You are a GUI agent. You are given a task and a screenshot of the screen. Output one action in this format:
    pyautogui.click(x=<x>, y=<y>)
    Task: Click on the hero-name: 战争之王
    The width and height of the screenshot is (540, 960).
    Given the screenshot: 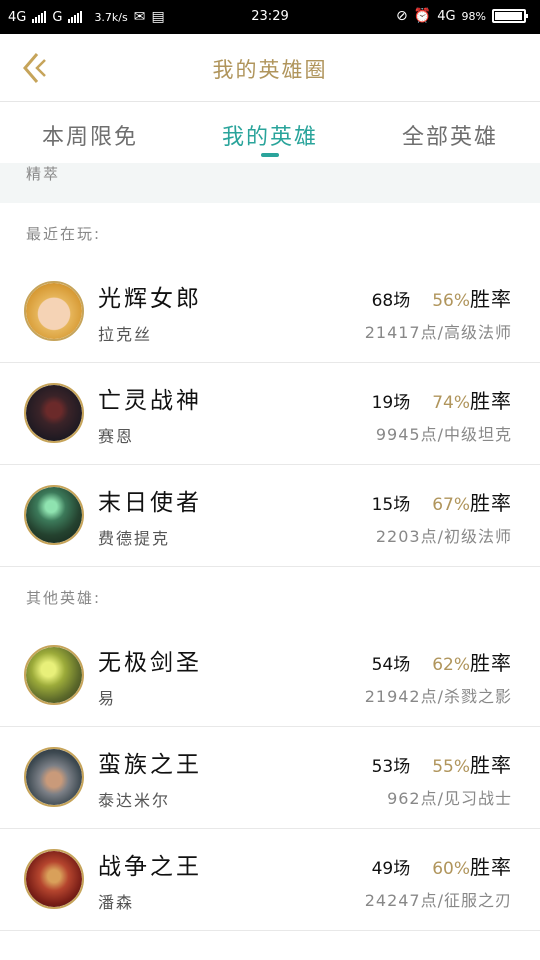 What is the action you would take?
    pyautogui.click(x=150, y=867)
    